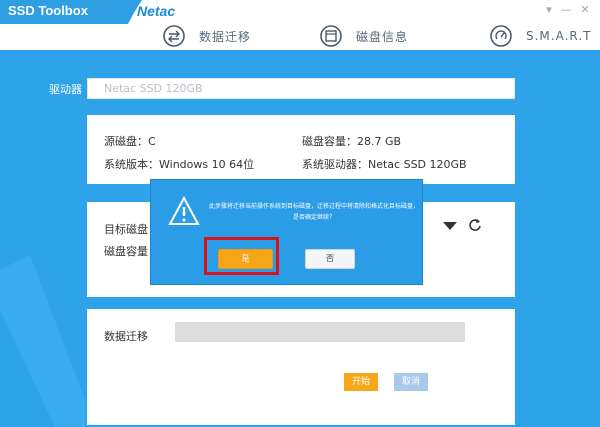 This screenshot has width=600, height=427. What do you see at coordinates (156, 11) in the screenshot?
I see `brand-logo: Netac` at bounding box center [156, 11].